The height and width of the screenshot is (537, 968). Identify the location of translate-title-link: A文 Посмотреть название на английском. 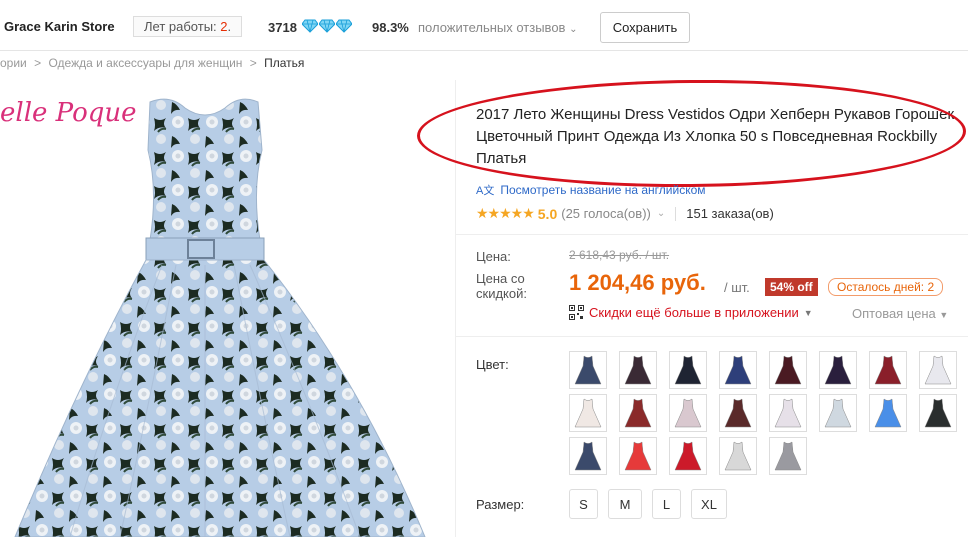
(591, 190).